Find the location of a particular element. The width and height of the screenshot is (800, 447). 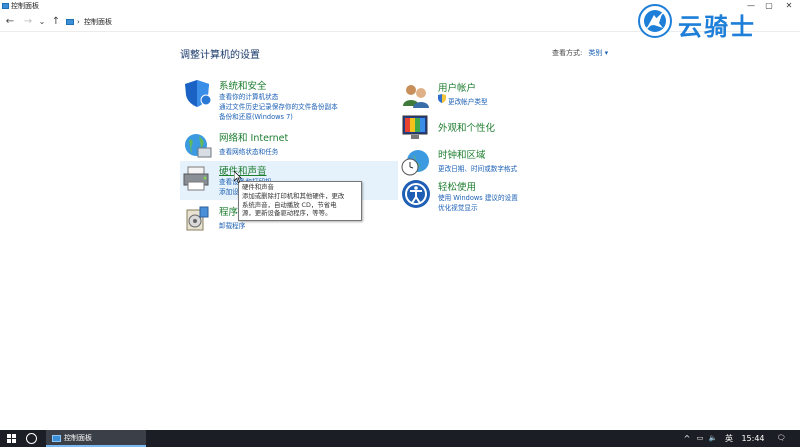

category-title: 用户帐户 is located at coordinates (457, 87).